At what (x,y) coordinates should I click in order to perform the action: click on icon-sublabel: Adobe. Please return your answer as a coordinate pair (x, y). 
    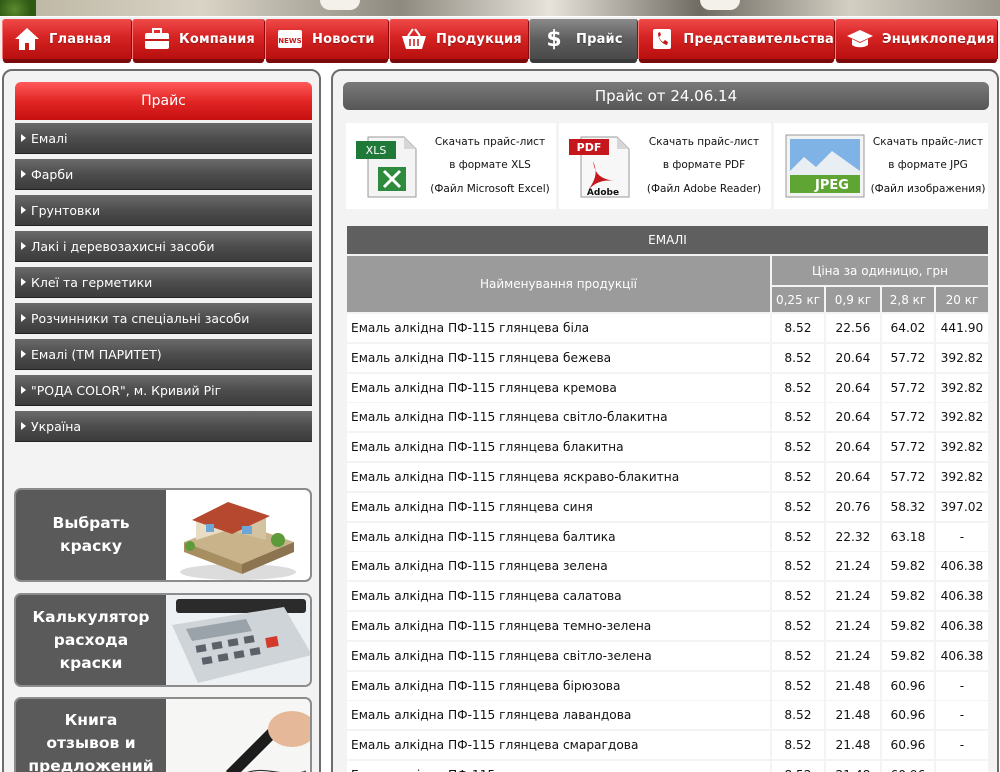
    Looking at the image, I should click on (603, 193).